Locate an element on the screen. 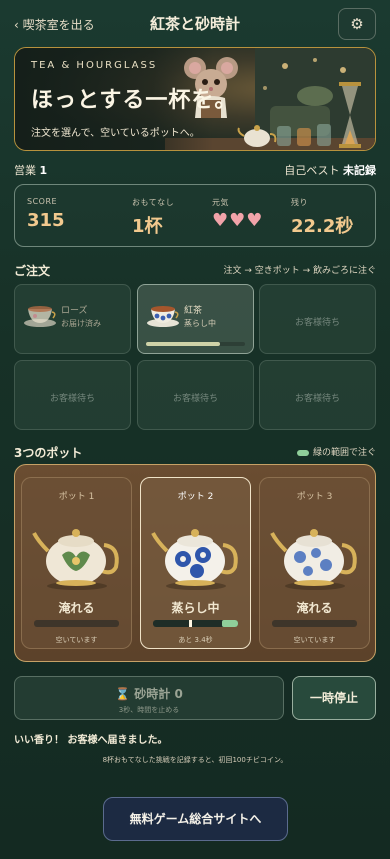 This screenshot has width=390, height=859. pot-label: ポット 2 is located at coordinates (195, 497).